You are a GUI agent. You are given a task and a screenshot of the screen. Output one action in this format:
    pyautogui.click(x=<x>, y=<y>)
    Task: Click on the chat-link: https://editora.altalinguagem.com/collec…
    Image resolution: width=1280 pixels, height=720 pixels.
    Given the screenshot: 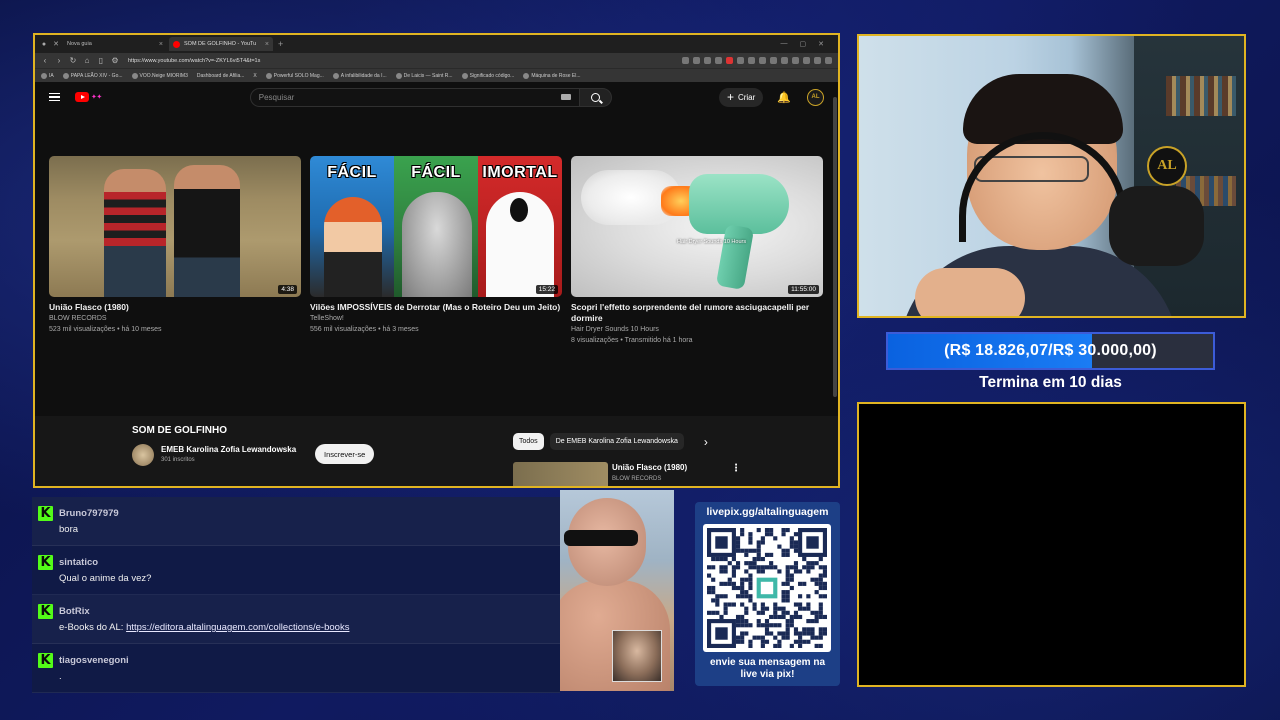 What is the action you would take?
    pyautogui.click(x=237, y=627)
    